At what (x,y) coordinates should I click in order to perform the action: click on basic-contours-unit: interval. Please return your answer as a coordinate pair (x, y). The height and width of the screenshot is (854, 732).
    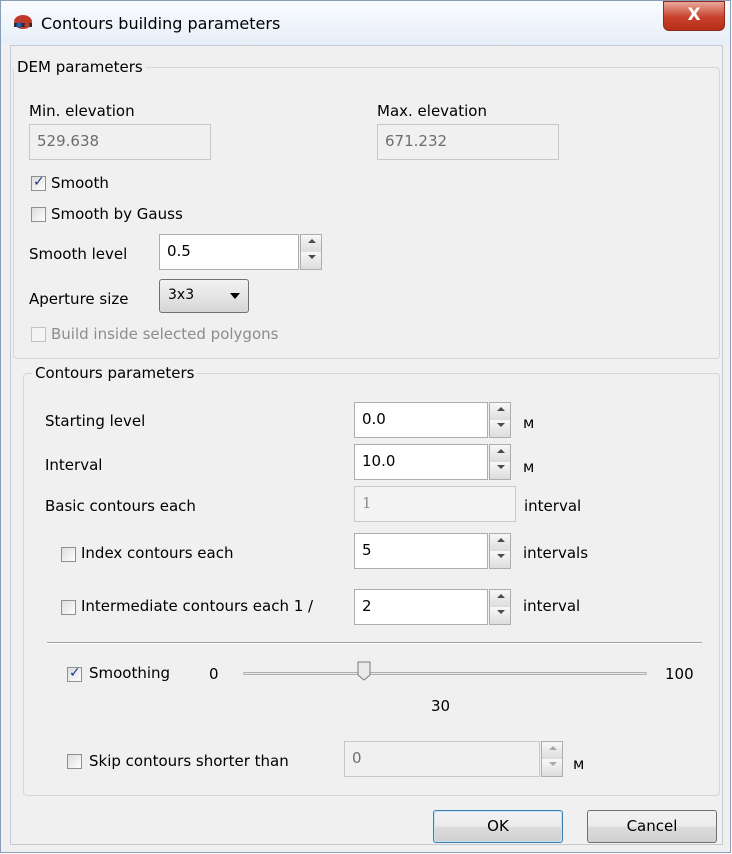
    Looking at the image, I should click on (553, 506).